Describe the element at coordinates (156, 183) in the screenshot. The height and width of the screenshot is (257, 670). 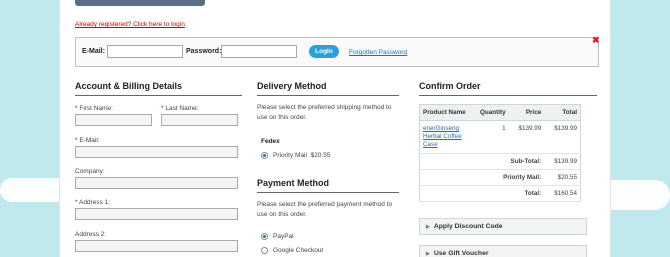
I see `company-field` at that location.